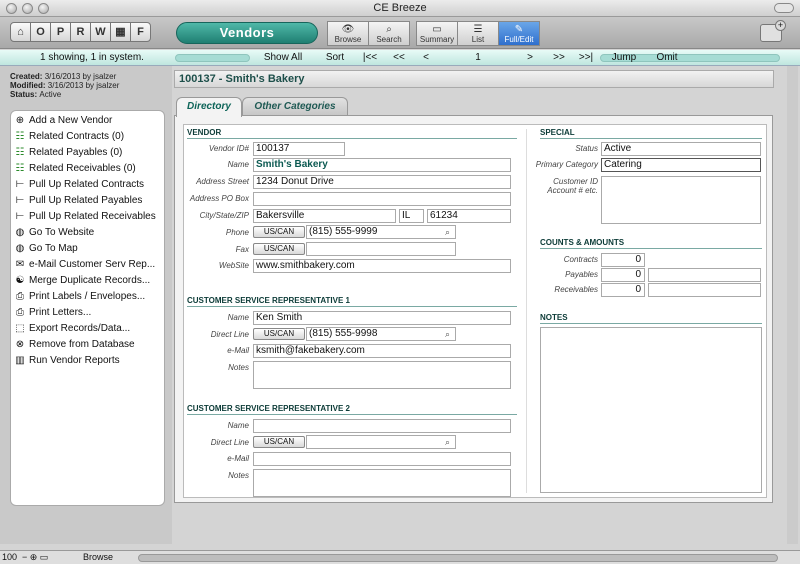  Describe the element at coordinates (279, 442) in the screenshot. I see `csr2-direct-format-button: US/CAN` at that location.